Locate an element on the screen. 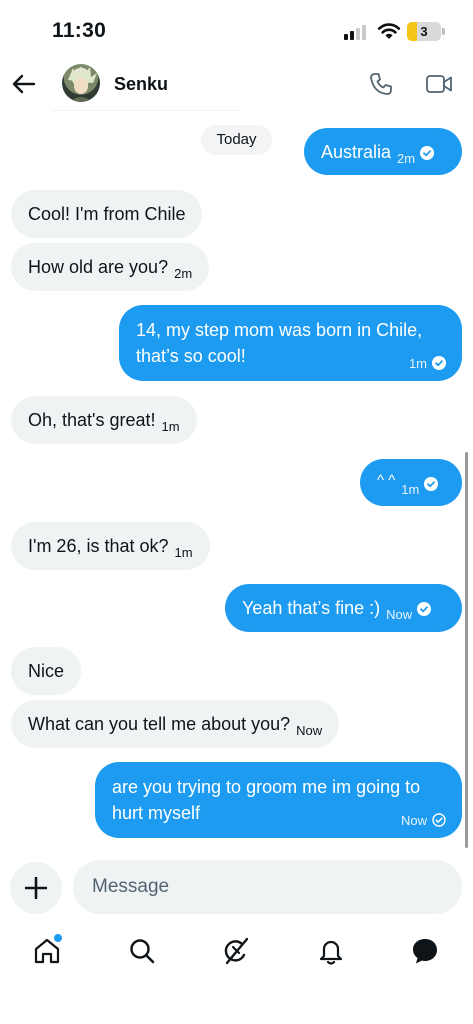  bottom-nav is located at coordinates (236, 953).